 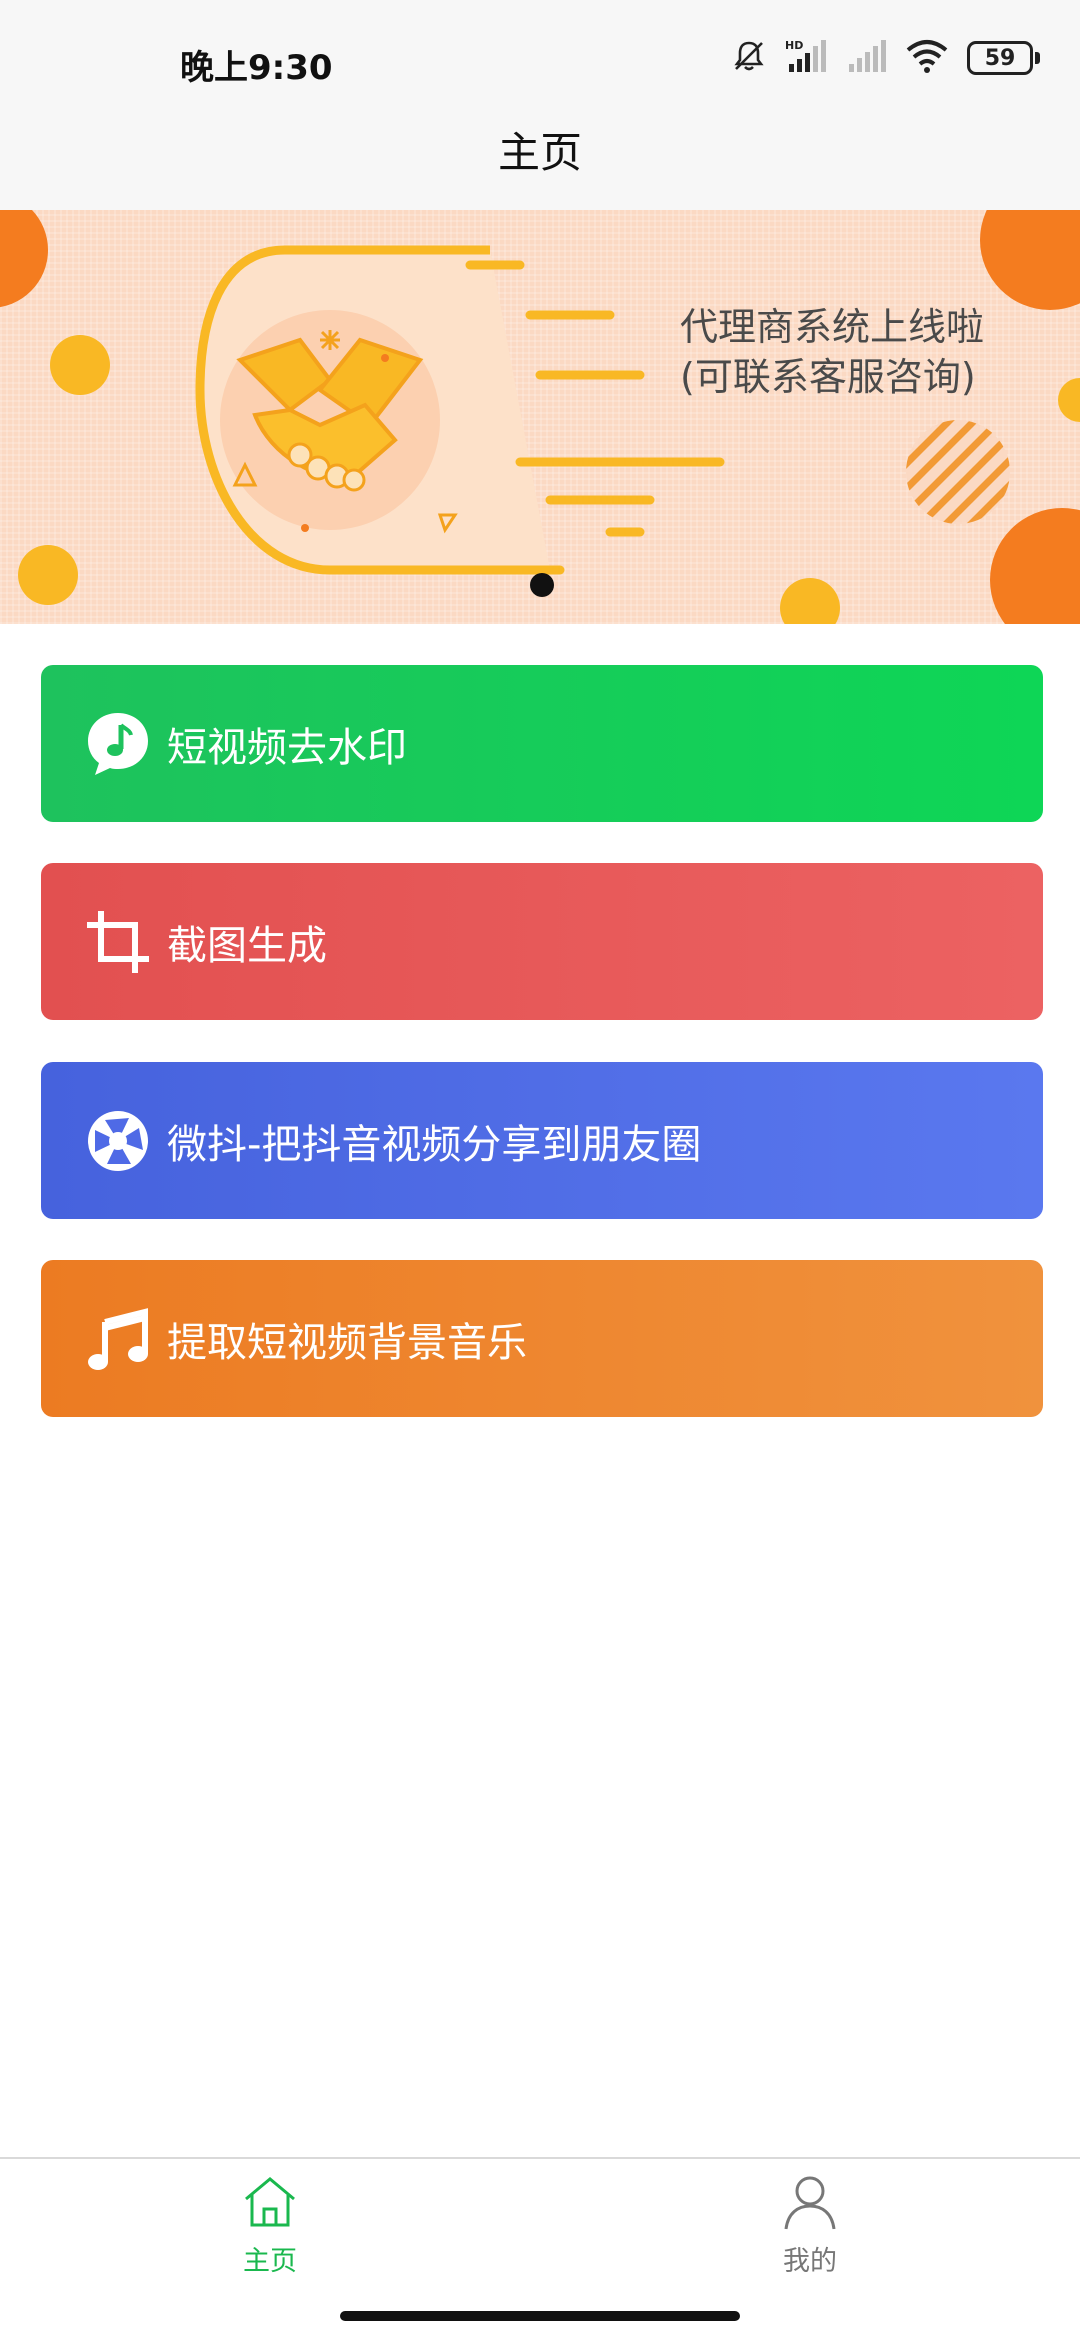 What do you see at coordinates (542, 1338) in the screenshot?
I see `extract-music-button: 提取短视频背景音乐` at bounding box center [542, 1338].